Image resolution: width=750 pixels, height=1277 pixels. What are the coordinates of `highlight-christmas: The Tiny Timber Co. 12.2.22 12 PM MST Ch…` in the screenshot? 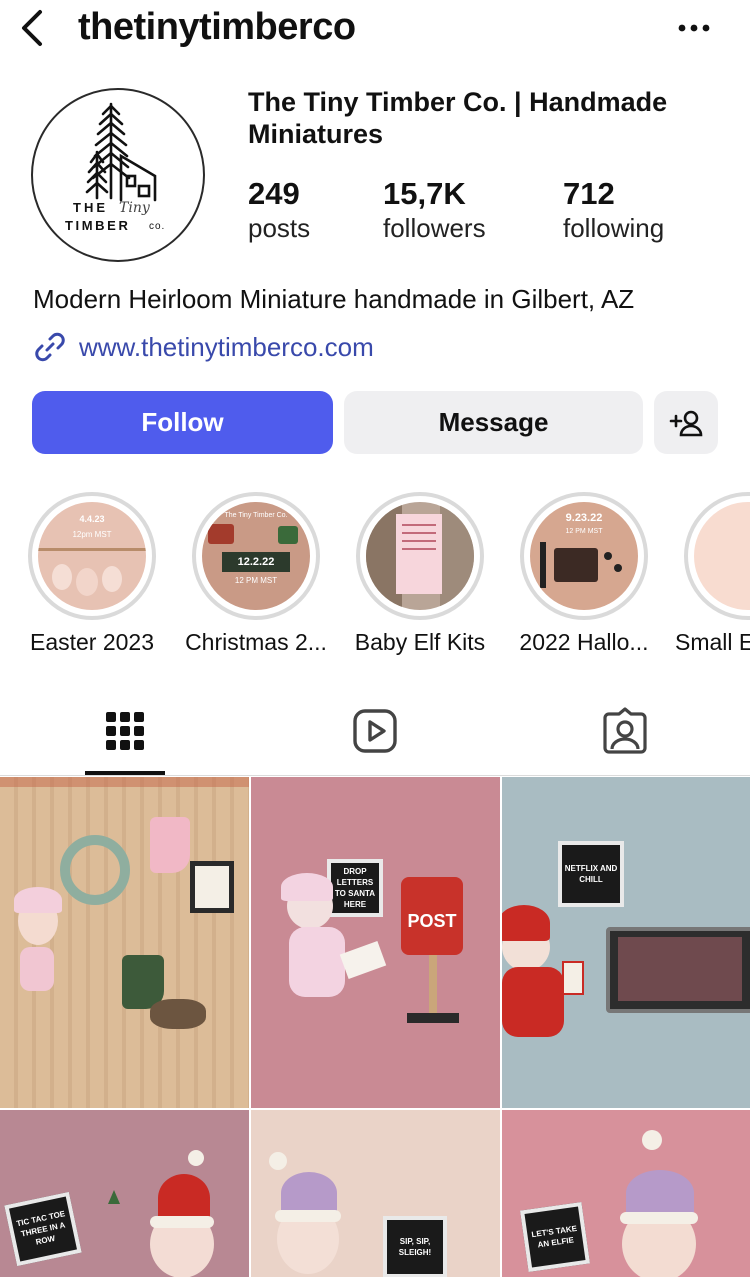 It's located at (256, 574).